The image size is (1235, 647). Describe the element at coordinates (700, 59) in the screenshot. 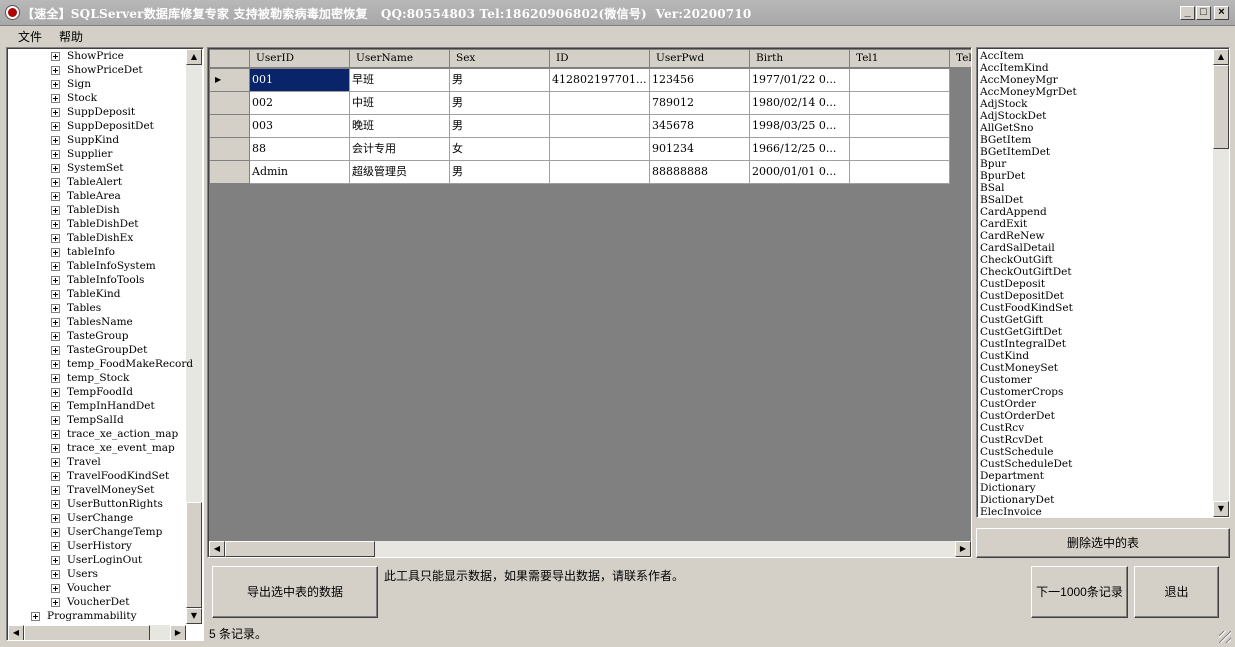

I see `column-header: UserPwd` at that location.